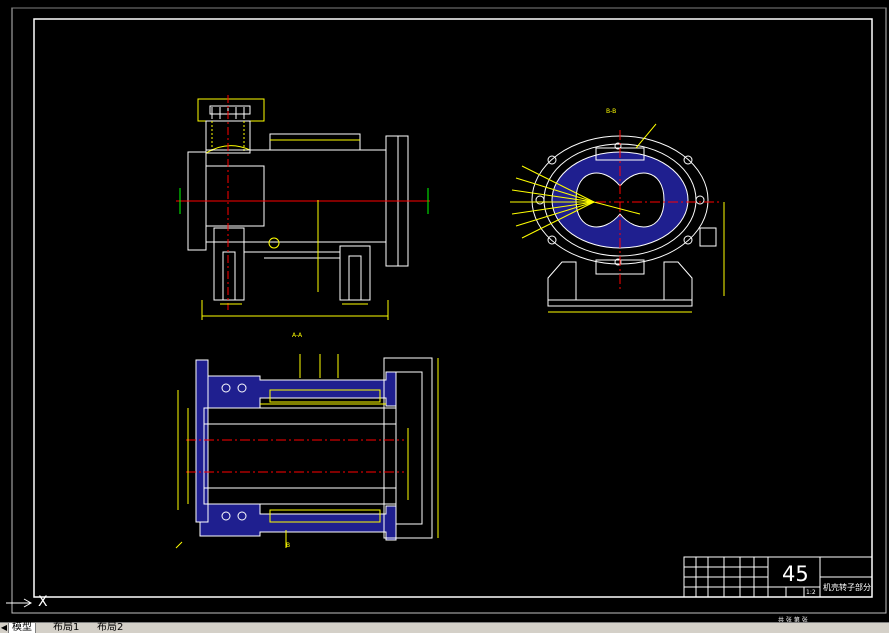  What do you see at coordinates (19, 603) in the screenshot?
I see `ucs-icon` at bounding box center [19, 603].